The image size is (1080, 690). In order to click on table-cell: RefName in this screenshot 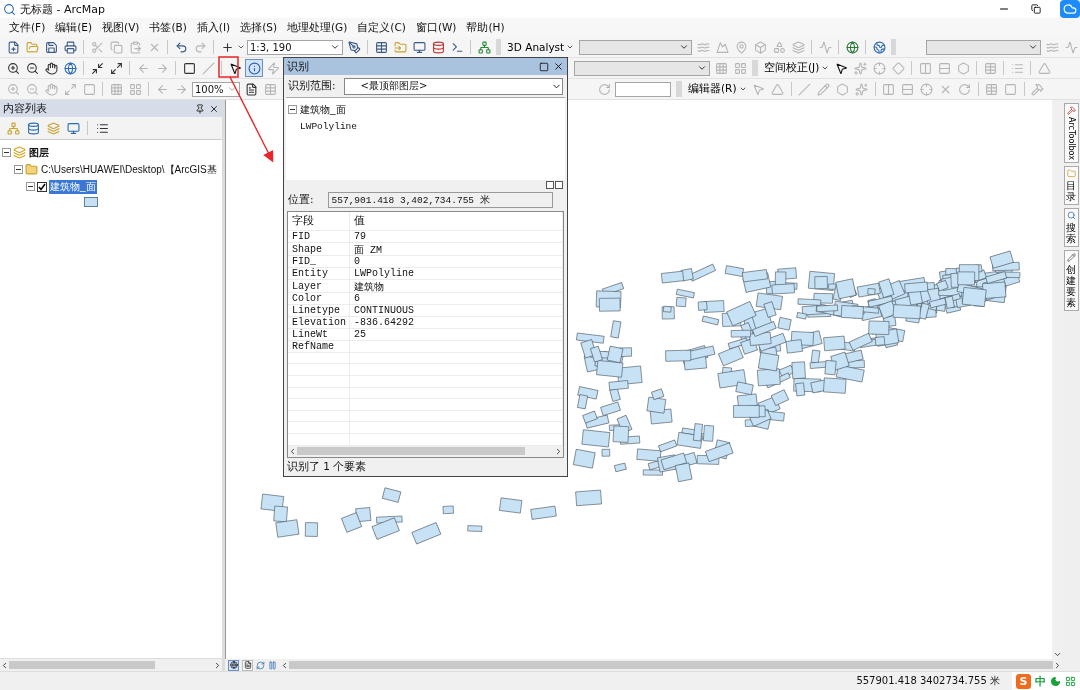, I will do `click(319, 346)`.